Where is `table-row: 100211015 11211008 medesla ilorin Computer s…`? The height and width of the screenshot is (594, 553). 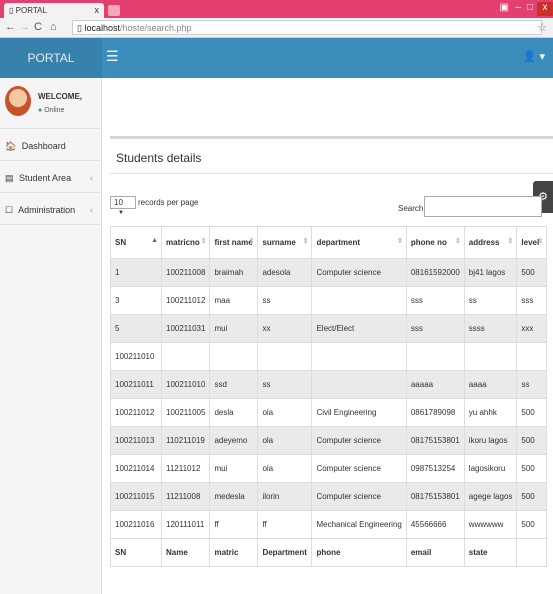 table-row: 100211015 11211008 medesla ilorin Computer s… is located at coordinates (329, 496).